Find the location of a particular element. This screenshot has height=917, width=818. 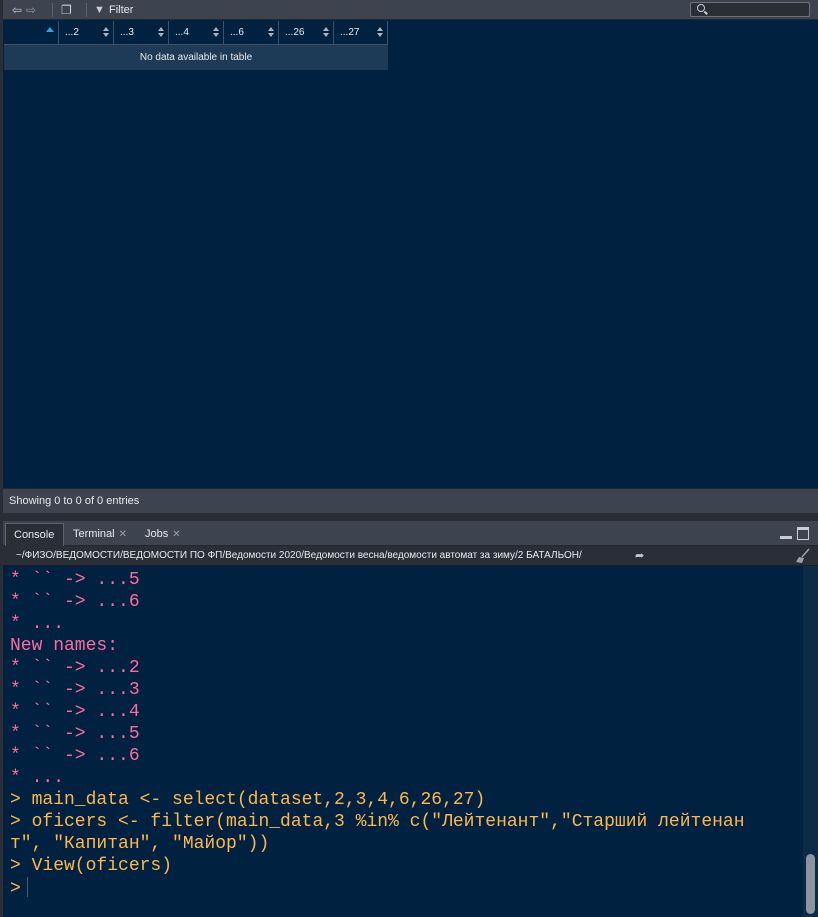

console-message-line: New names: is located at coordinates (64, 646).